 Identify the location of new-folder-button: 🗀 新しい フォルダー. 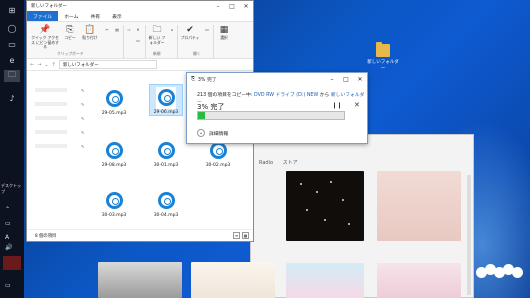
(157, 35).